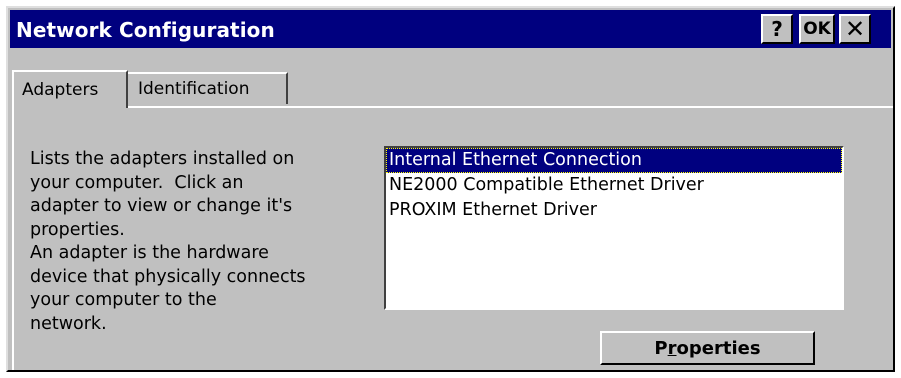 Image resolution: width=901 pixels, height=378 pixels. I want to click on description-line: properties., so click(77, 229).